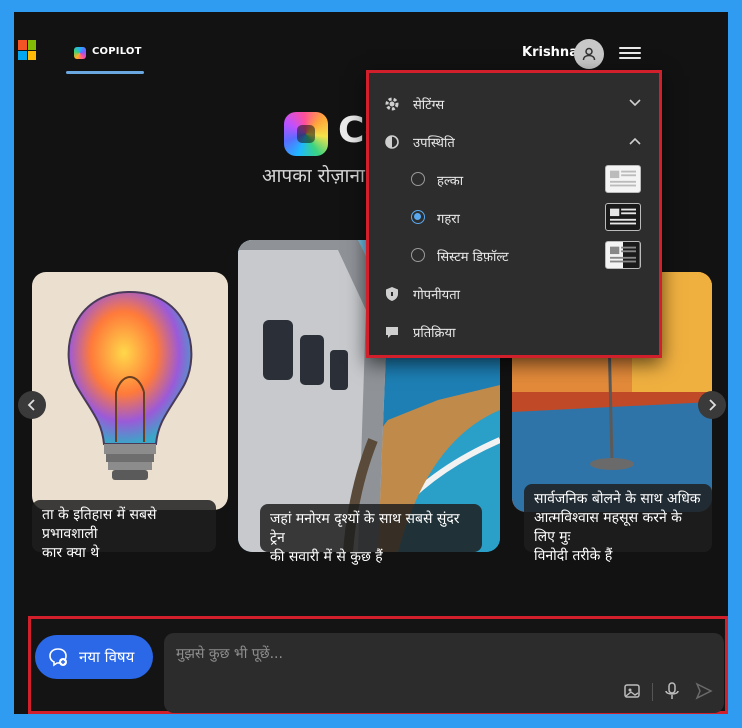 This screenshot has height=728, width=742. I want to click on carousel-next-button, so click(712, 405).